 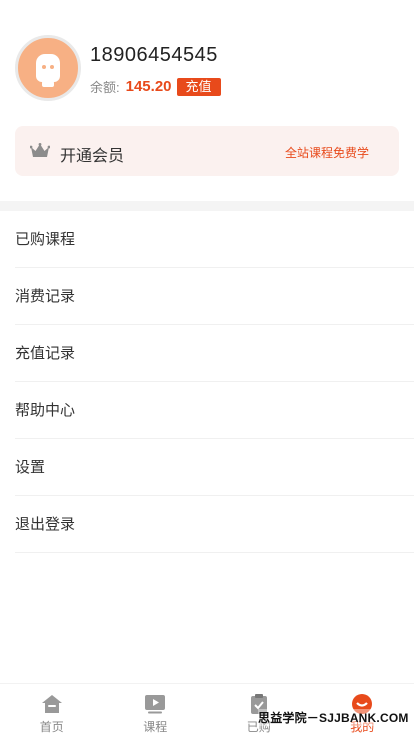 I want to click on recharge-button: 充值, so click(x=198, y=86).